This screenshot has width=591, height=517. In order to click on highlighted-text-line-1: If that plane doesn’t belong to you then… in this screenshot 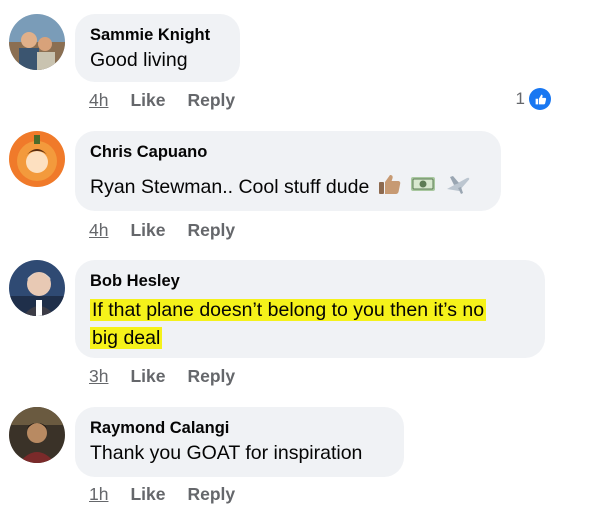, I will do `click(288, 310)`.